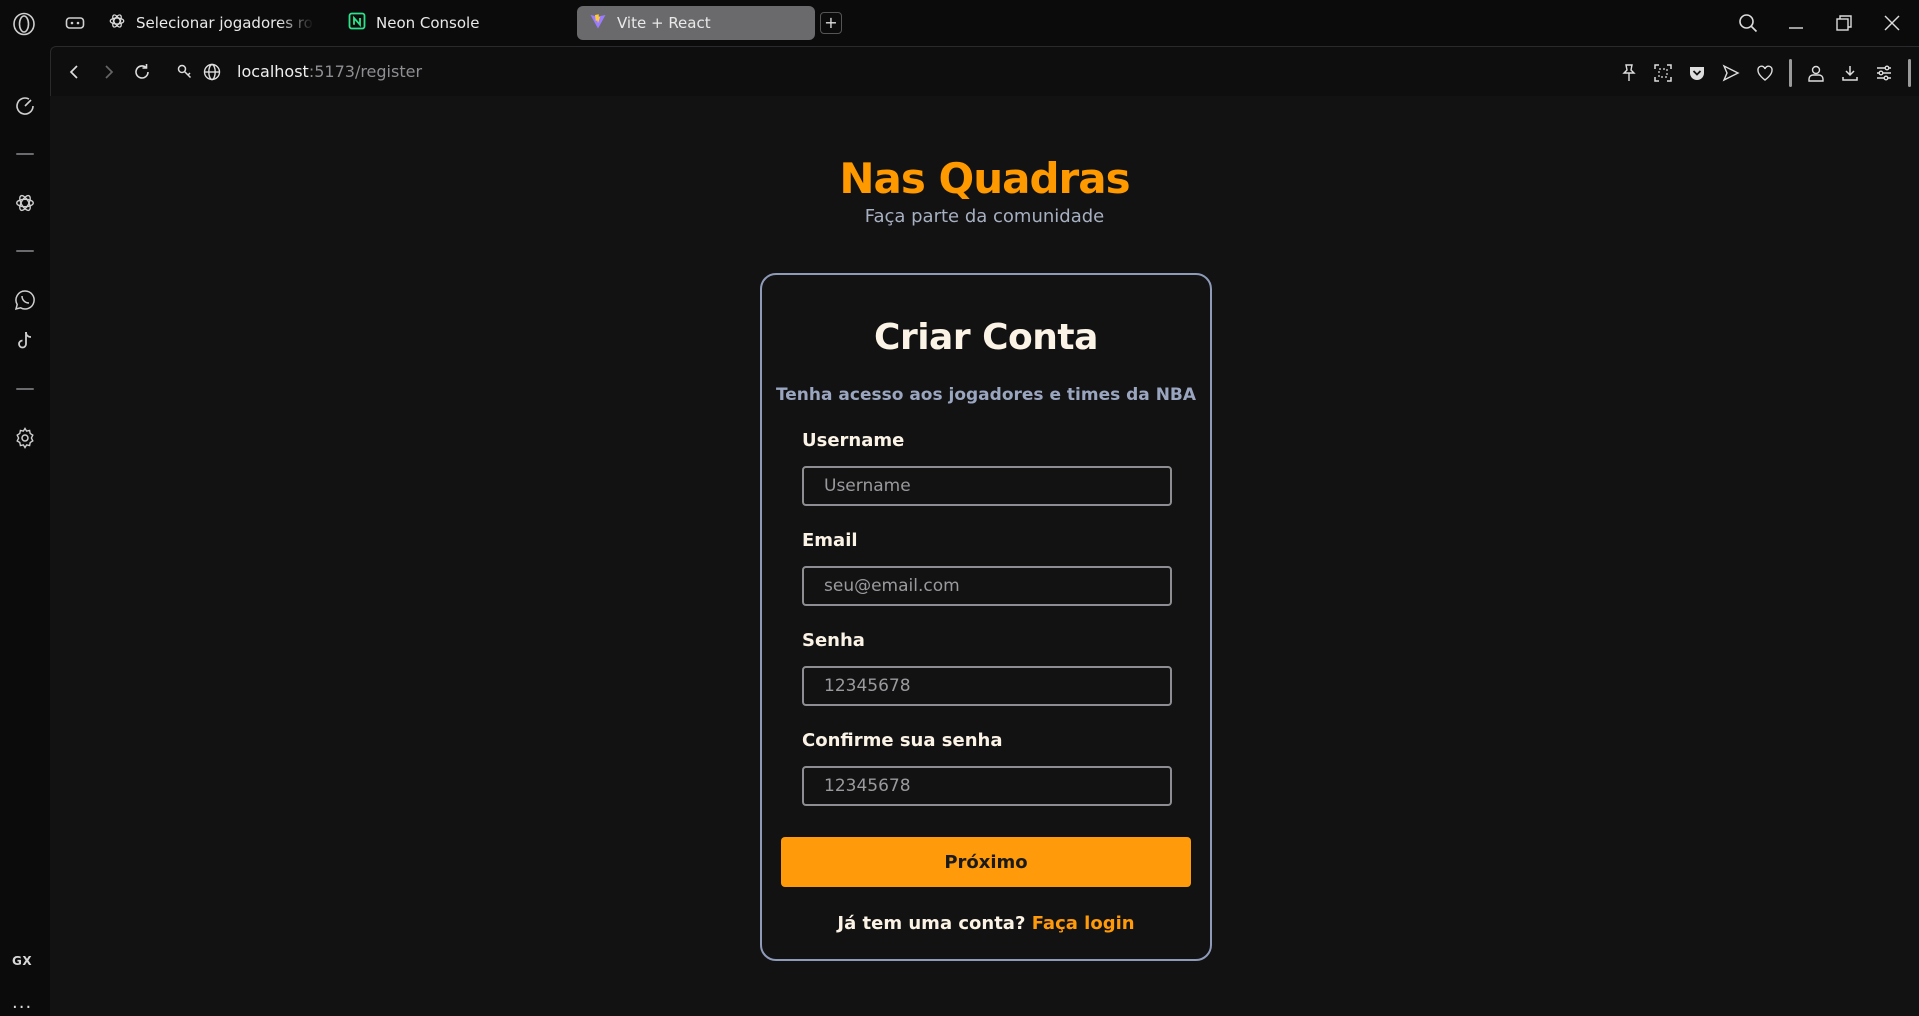  Describe the element at coordinates (598, 23) in the screenshot. I see `vite-icon` at that location.